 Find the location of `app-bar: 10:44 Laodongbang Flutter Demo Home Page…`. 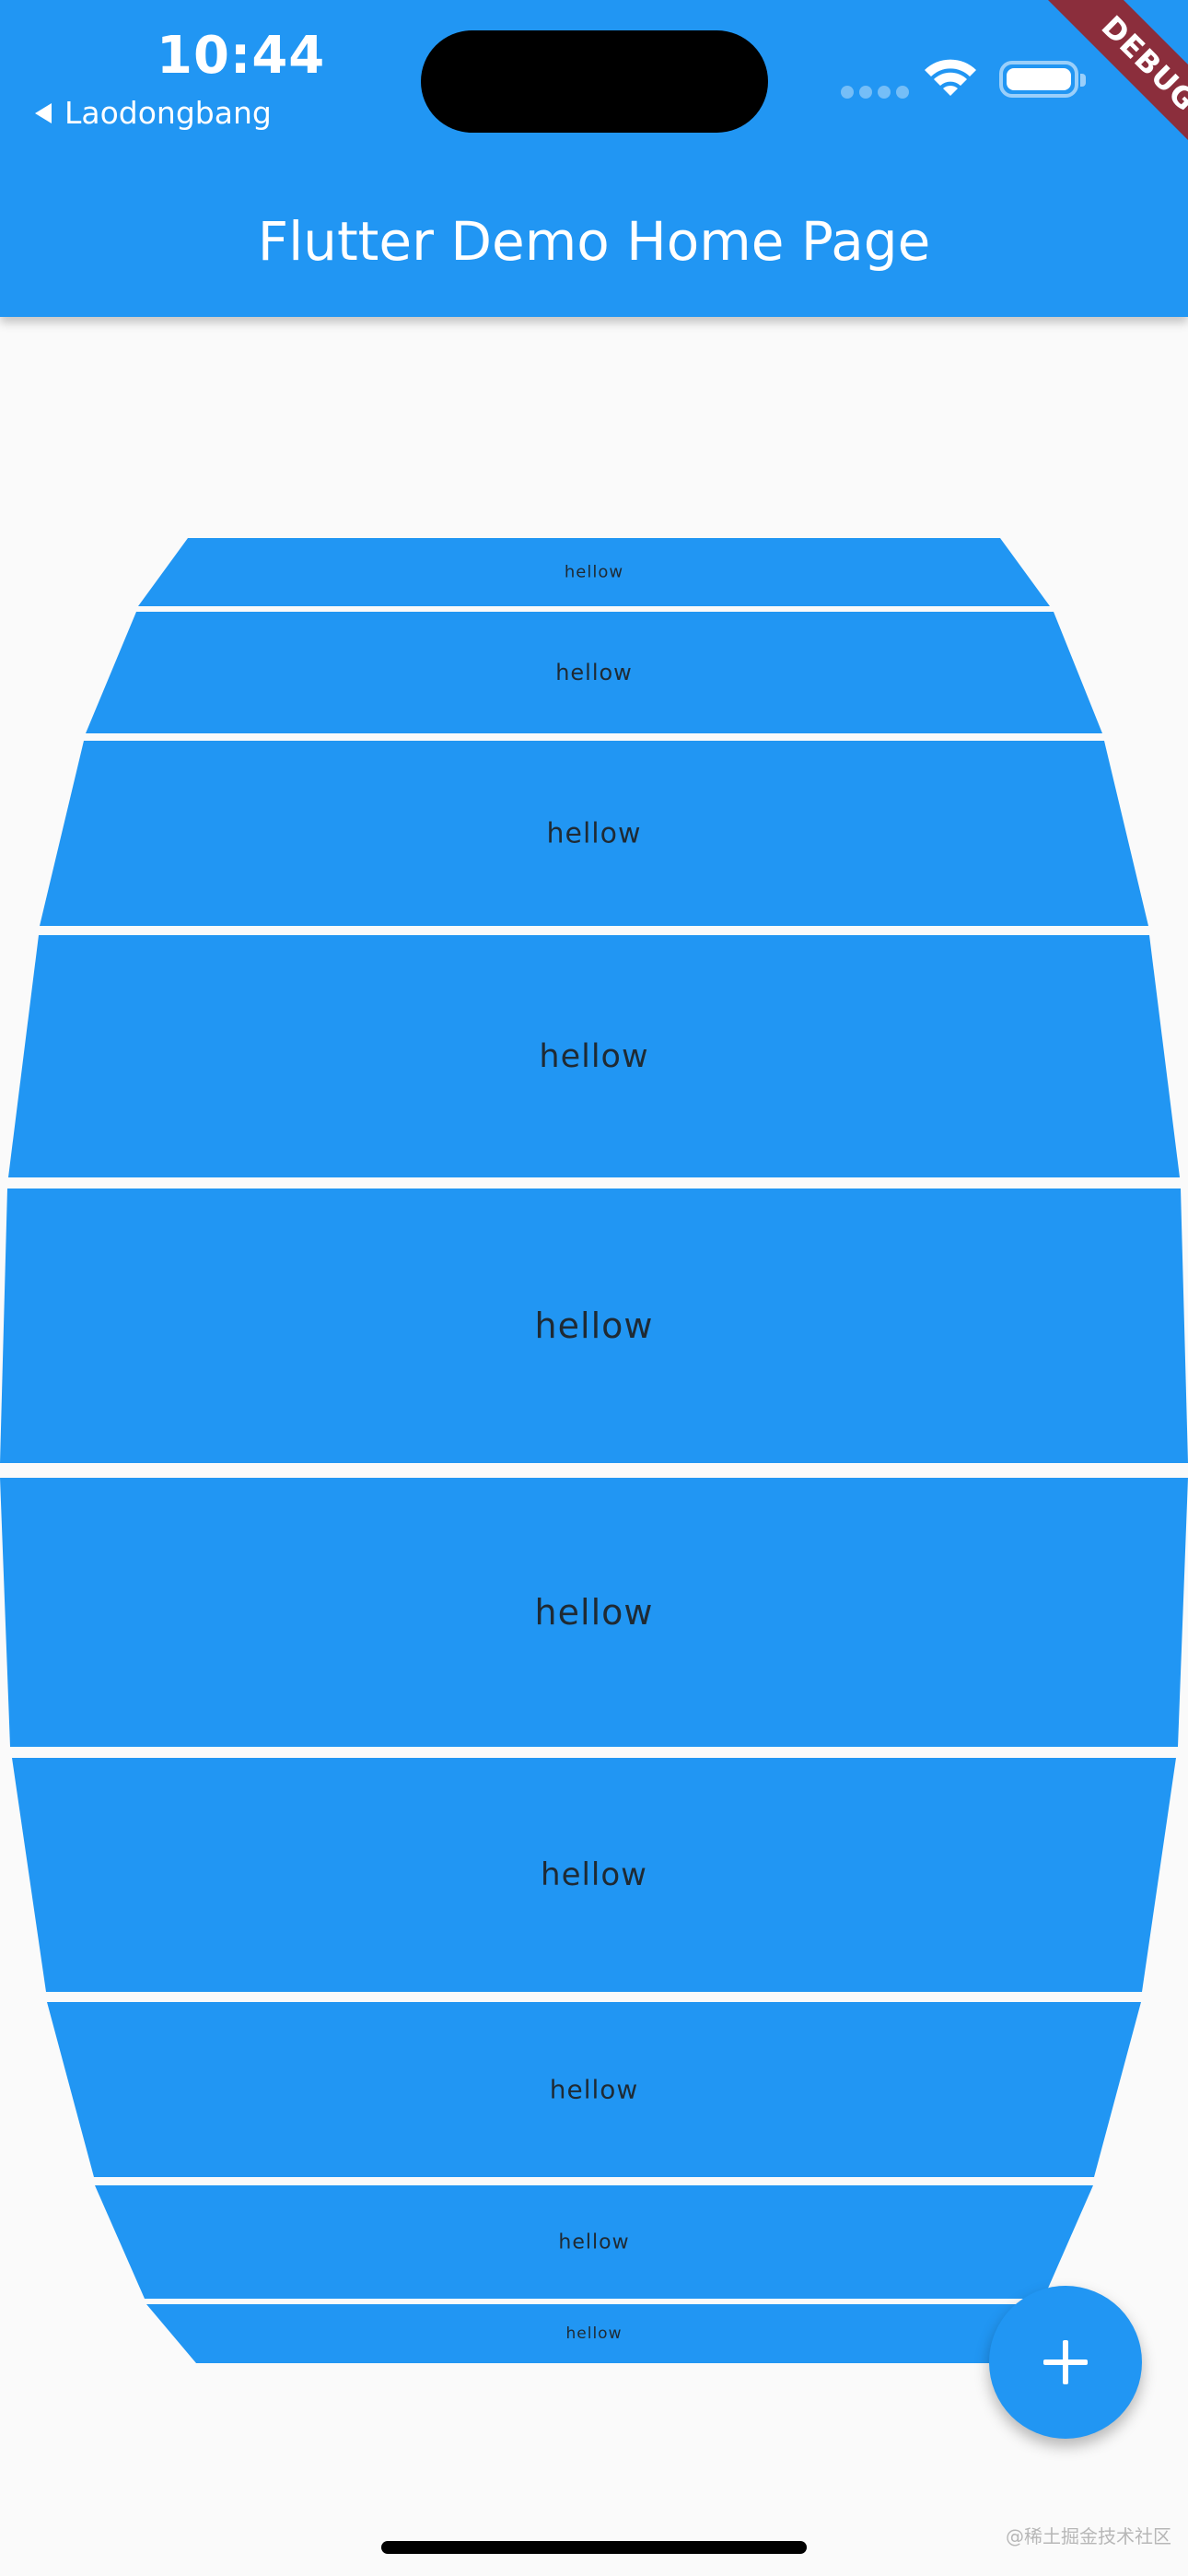

app-bar: 10:44 Laodongbang Flutter Demo Home Page… is located at coordinates (594, 158).